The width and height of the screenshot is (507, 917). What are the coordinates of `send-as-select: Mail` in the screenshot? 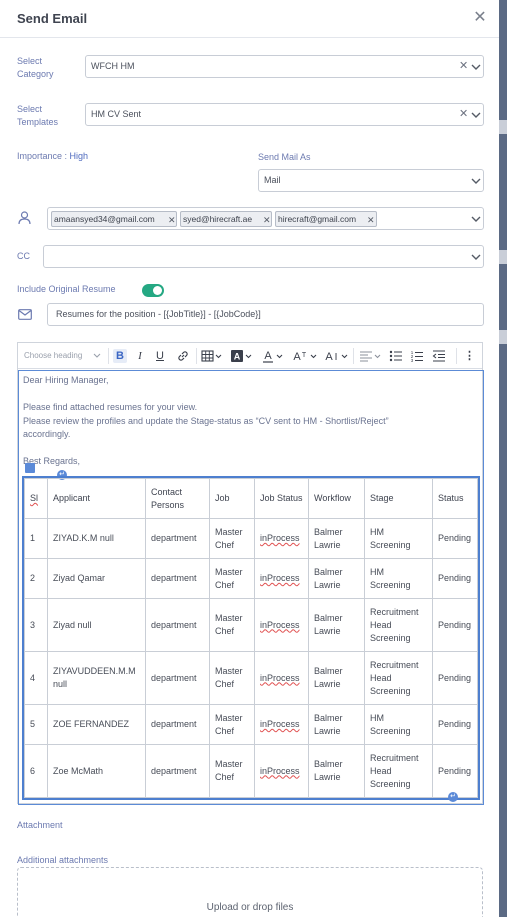 It's located at (371, 180).